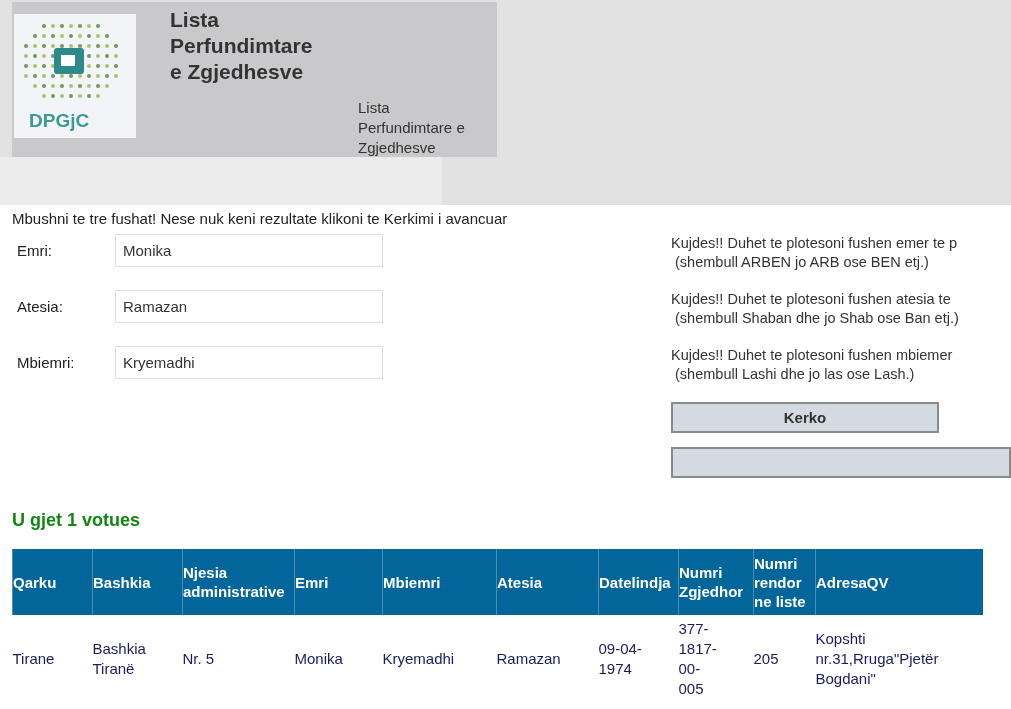  Describe the element at coordinates (249, 250) in the screenshot. I see `text-field: Monika` at that location.